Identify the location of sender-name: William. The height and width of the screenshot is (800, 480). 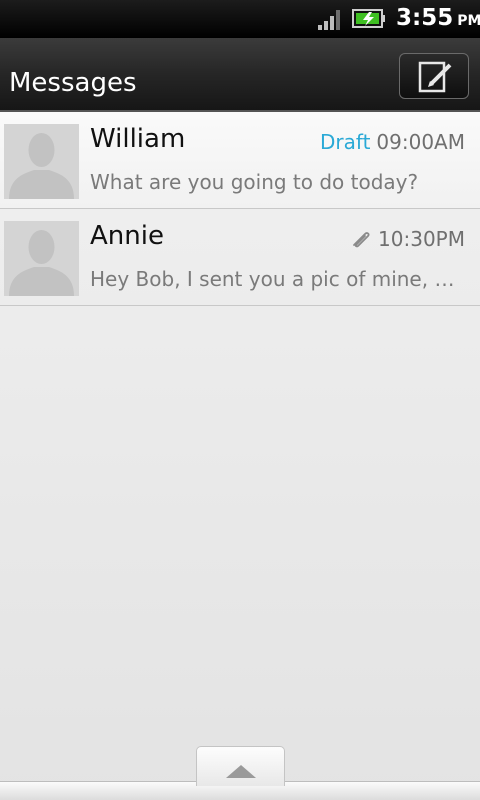
(138, 139).